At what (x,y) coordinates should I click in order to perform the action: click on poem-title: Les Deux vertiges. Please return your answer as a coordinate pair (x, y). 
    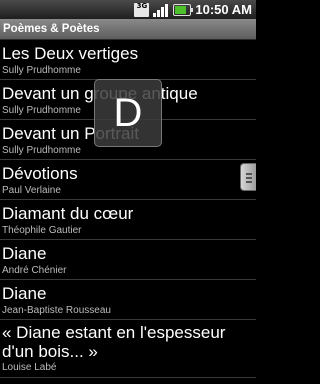
    Looking at the image, I should click on (70, 53).